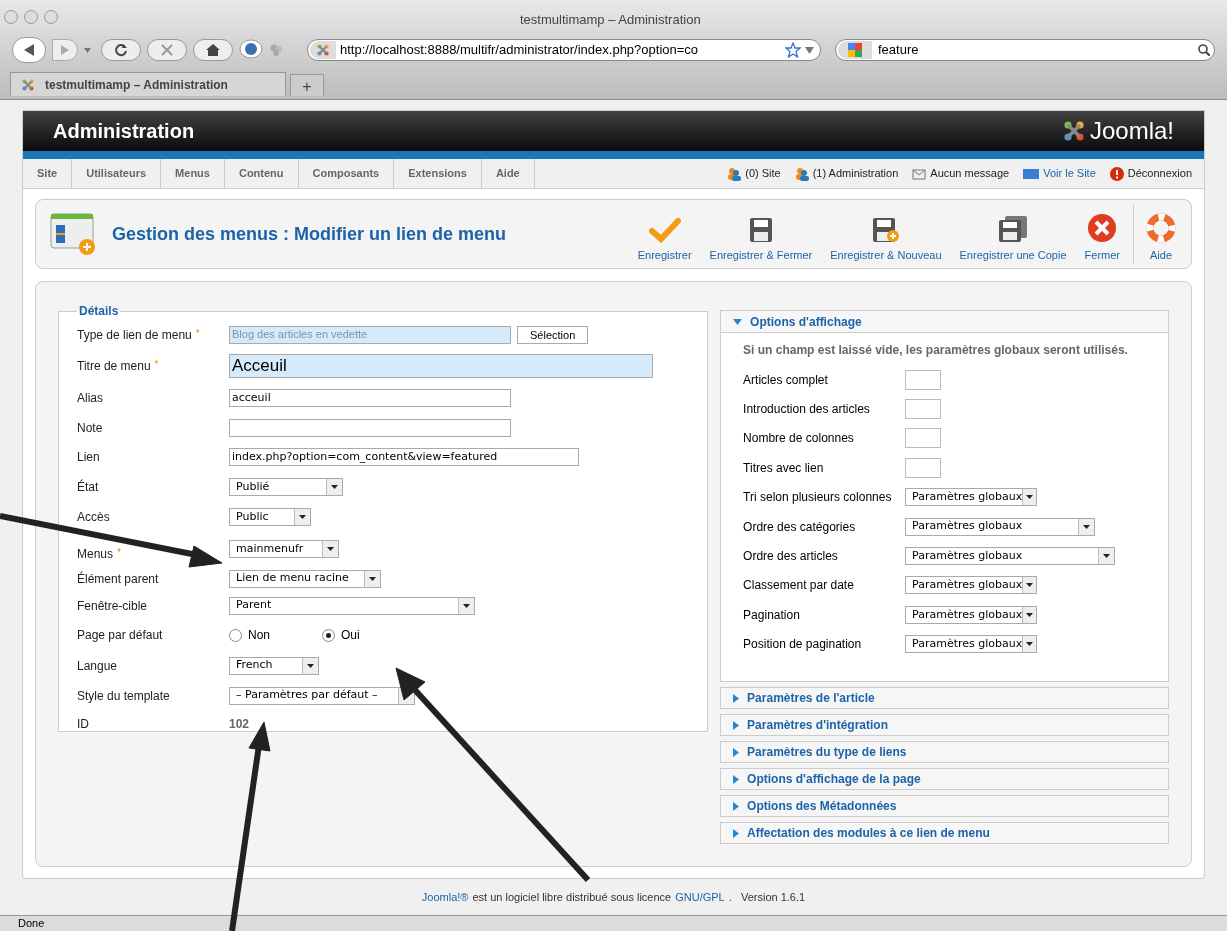  Describe the element at coordinates (970, 173) in the screenshot. I see `status-link: Aucun message` at that location.